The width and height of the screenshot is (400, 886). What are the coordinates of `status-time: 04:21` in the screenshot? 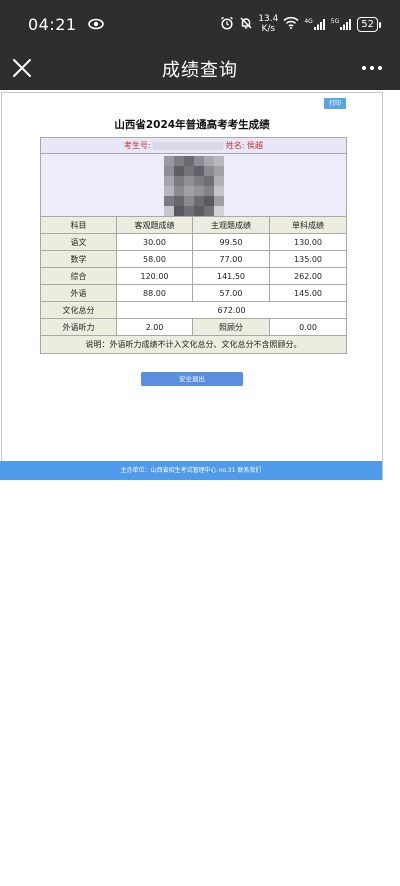 It's located at (52, 24).